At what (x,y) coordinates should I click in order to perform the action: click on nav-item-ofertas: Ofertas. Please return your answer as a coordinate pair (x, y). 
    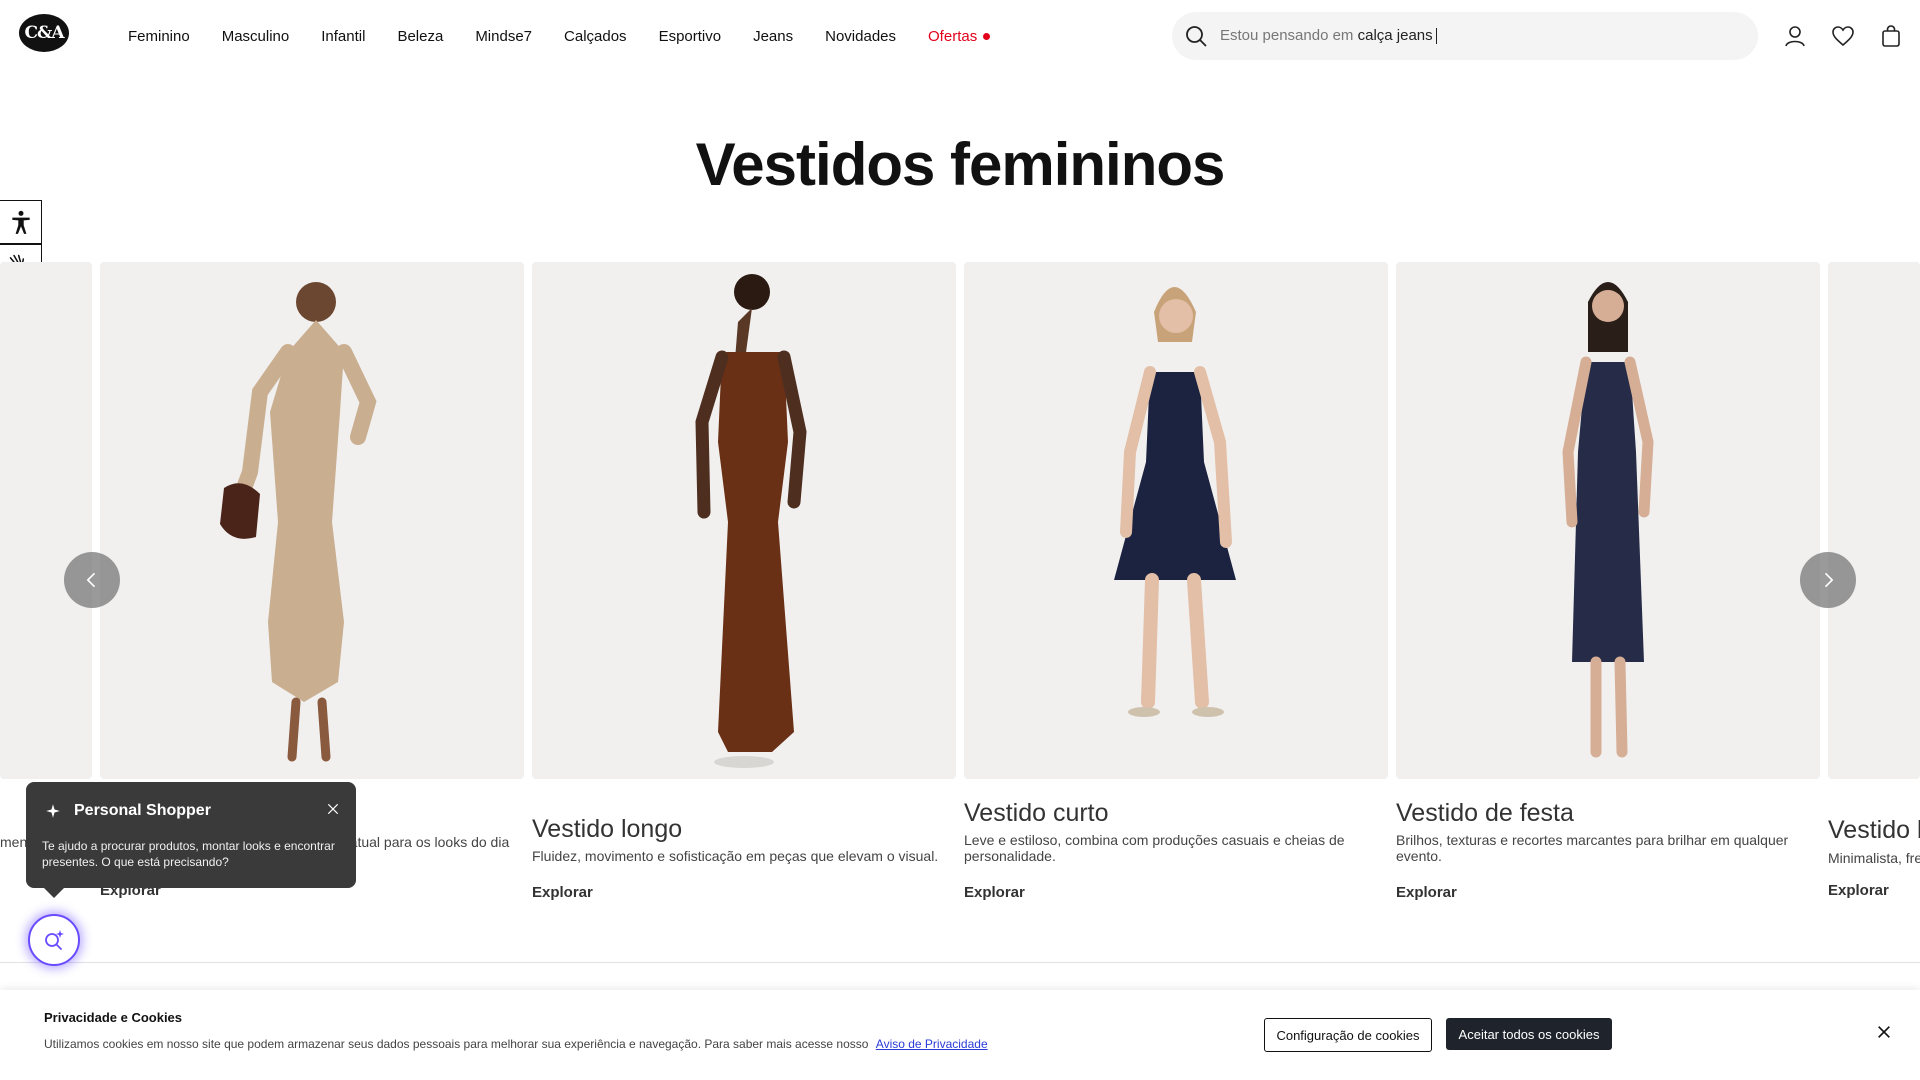
    Looking at the image, I should click on (959, 36).